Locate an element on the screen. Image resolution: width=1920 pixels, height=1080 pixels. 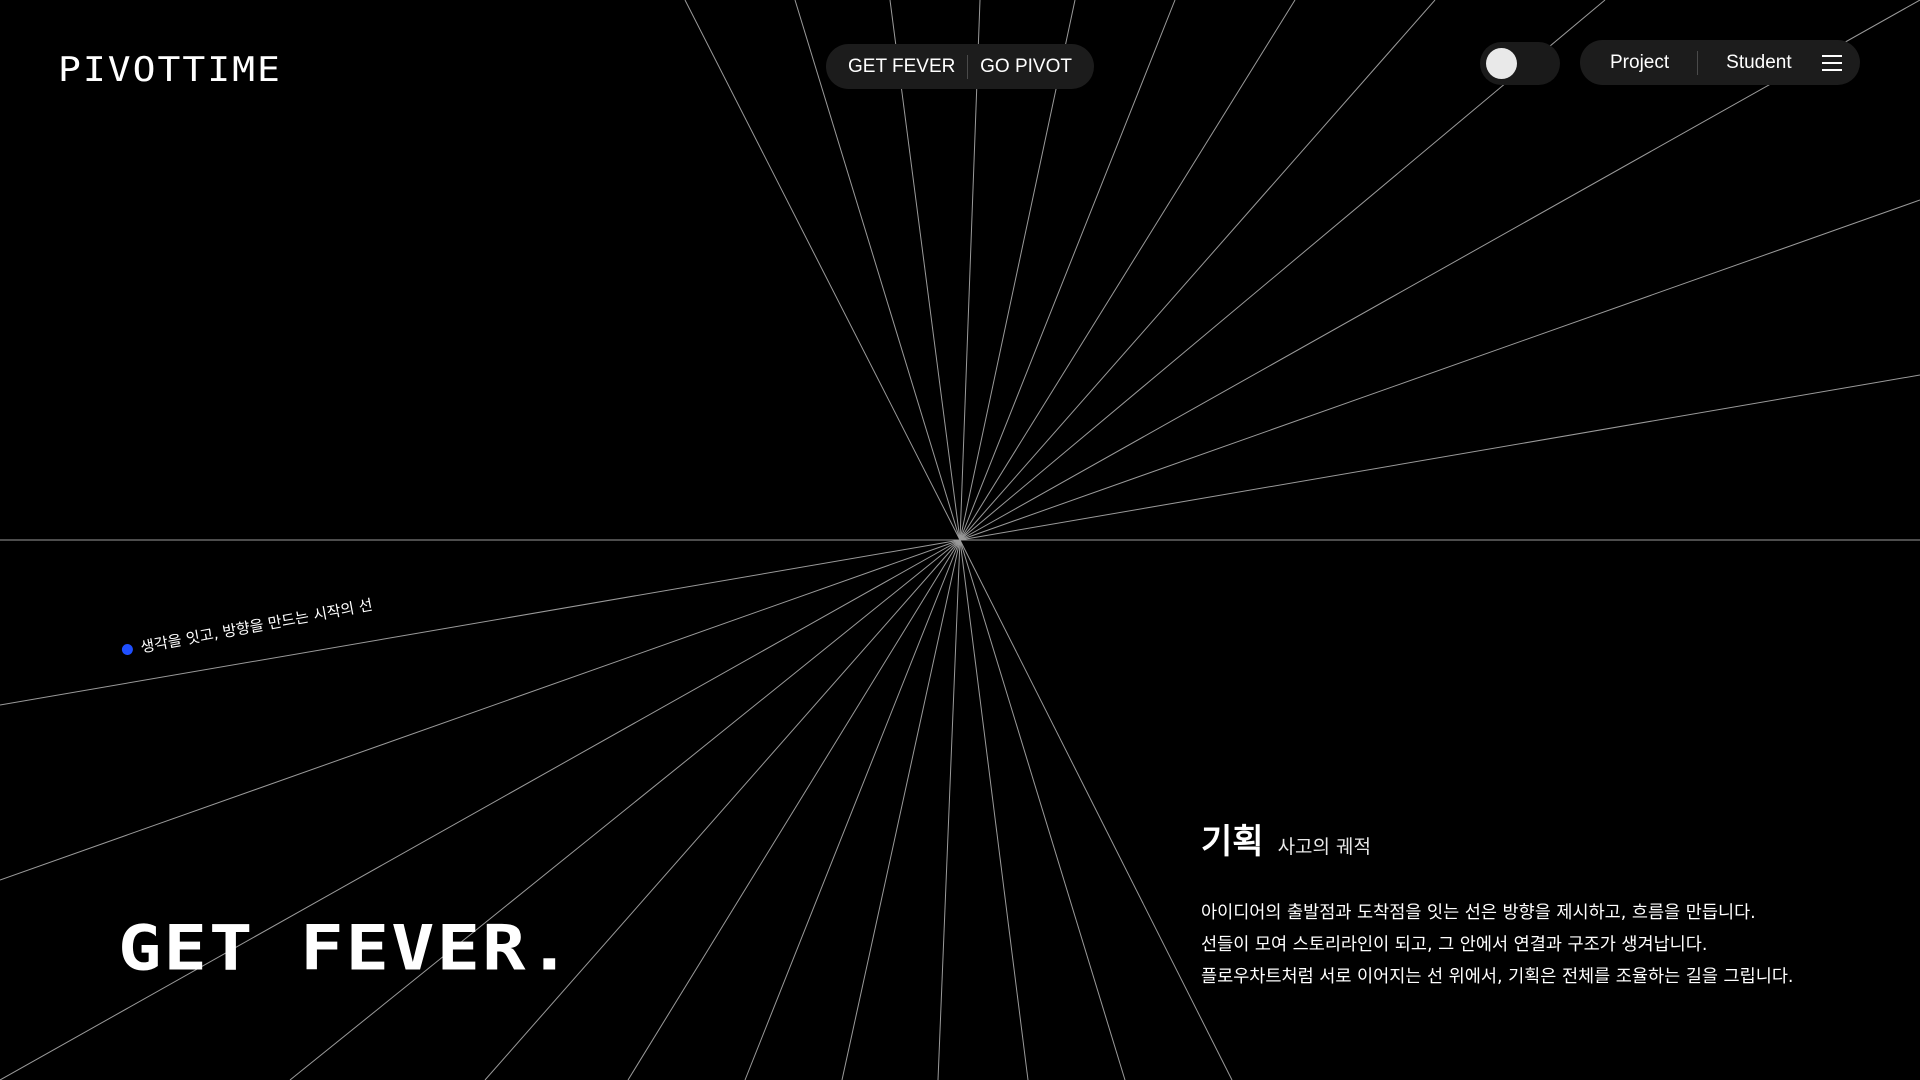
nav-student: Student is located at coordinates (1759, 63).